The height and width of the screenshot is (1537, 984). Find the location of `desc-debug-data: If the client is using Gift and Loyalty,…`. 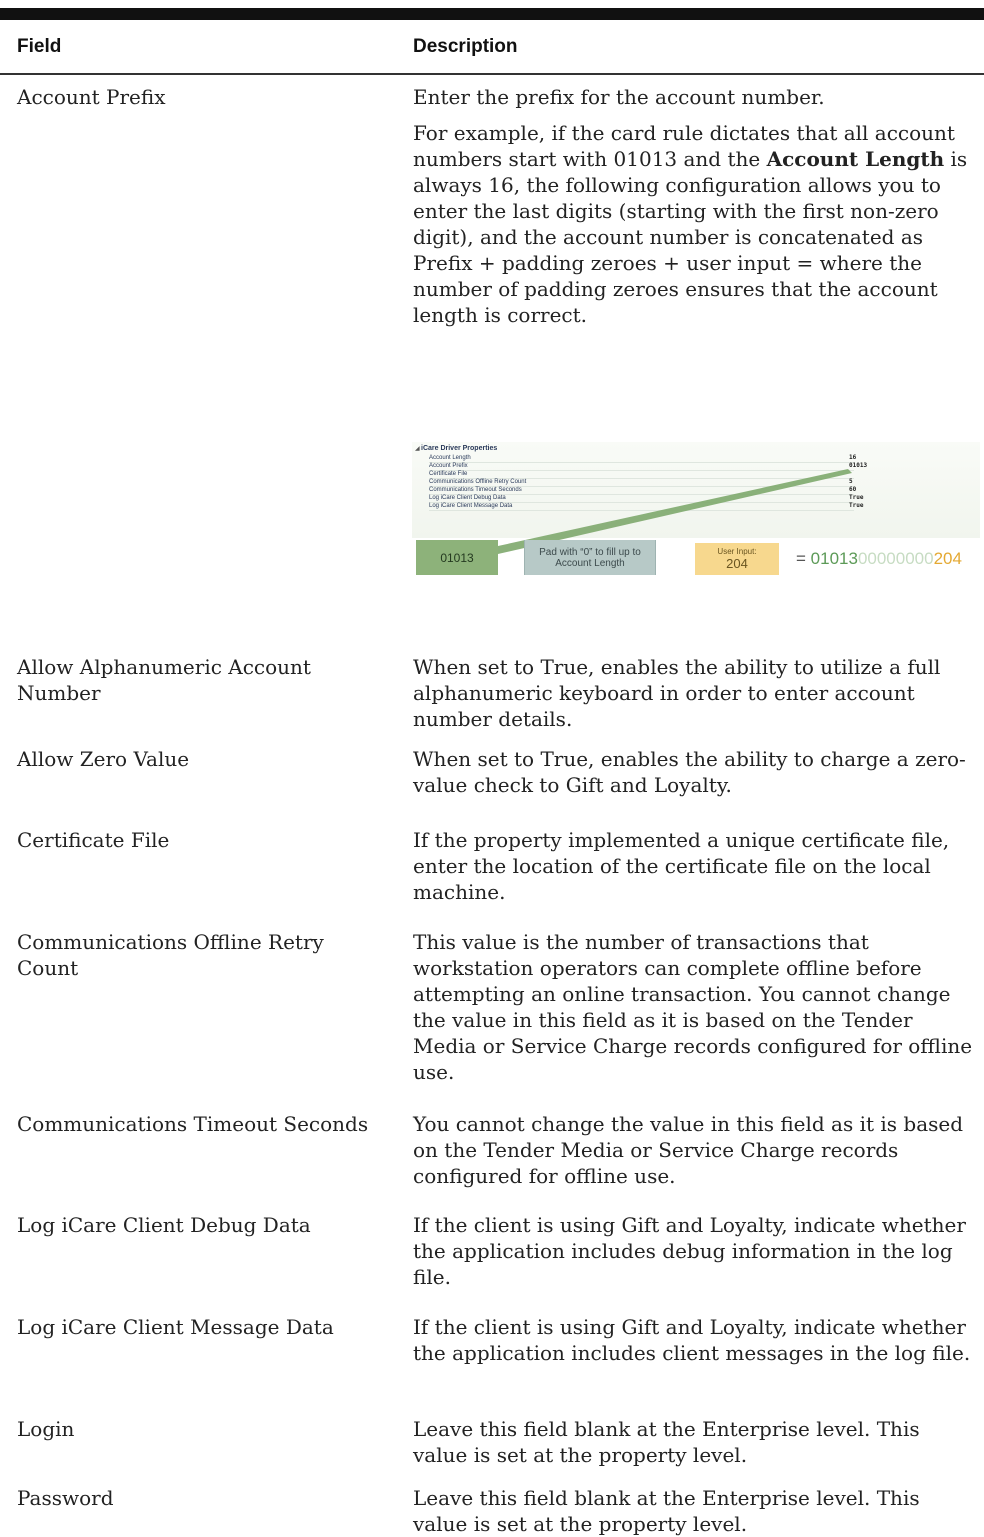

desc-debug-data: If the client is using Gift and Loyalty,… is located at coordinates (689, 1251).